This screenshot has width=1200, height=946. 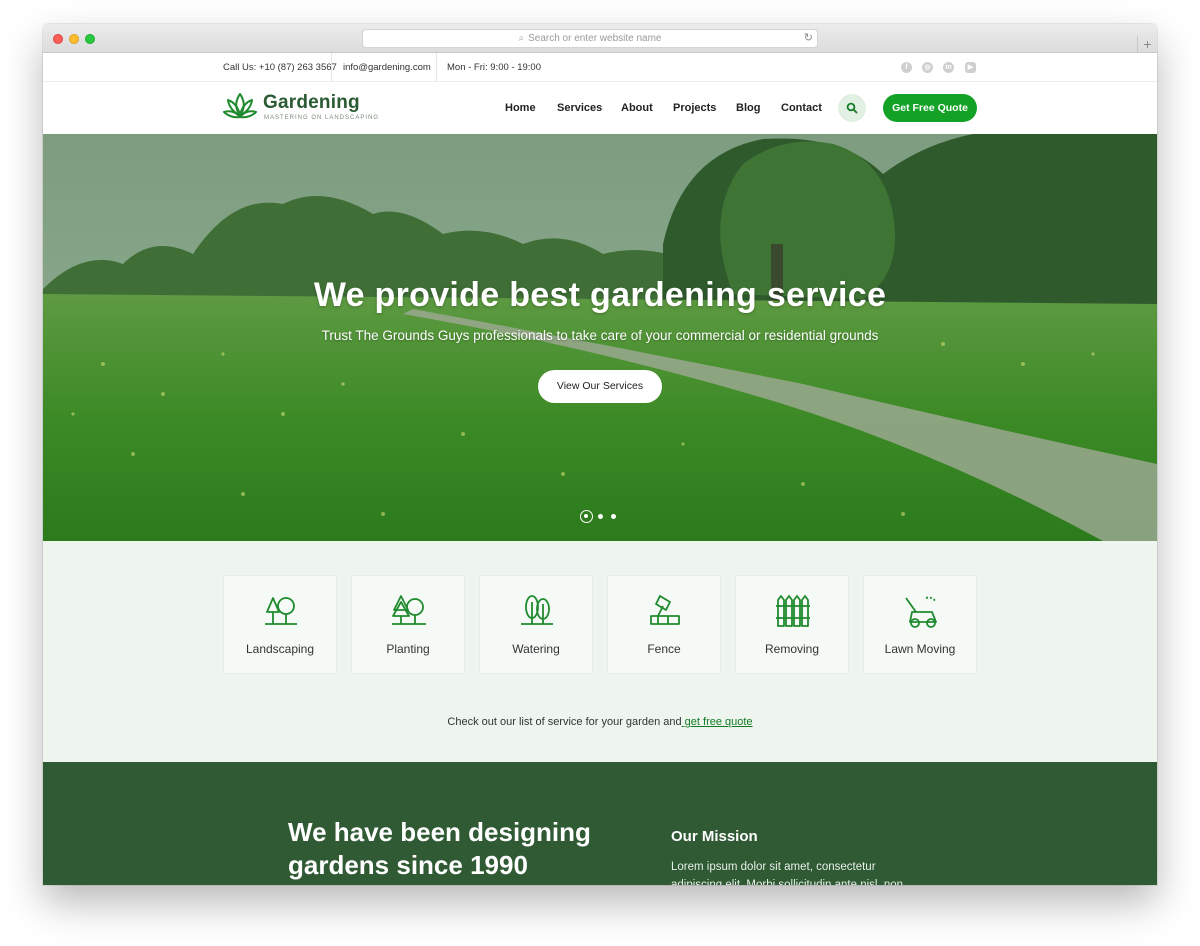 I want to click on logo-tagline: MASTERING ON LANDSCAPING, so click(x=322, y=118).